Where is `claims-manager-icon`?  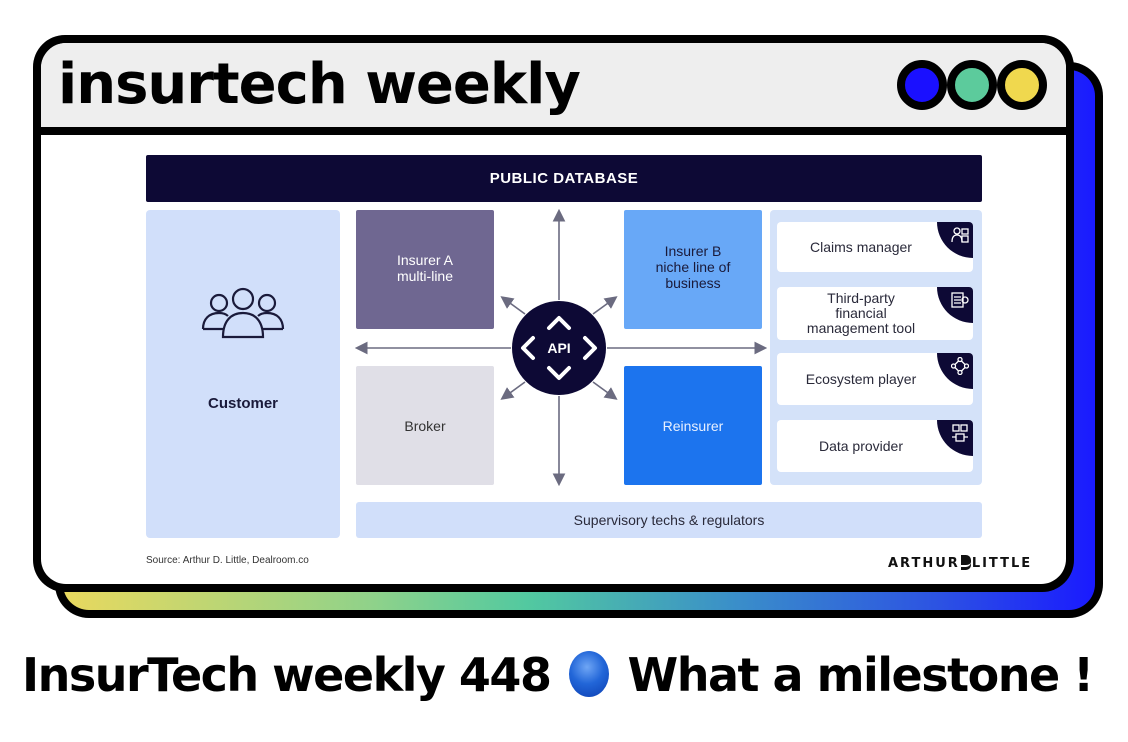
claims-manager-icon is located at coordinates (960, 235).